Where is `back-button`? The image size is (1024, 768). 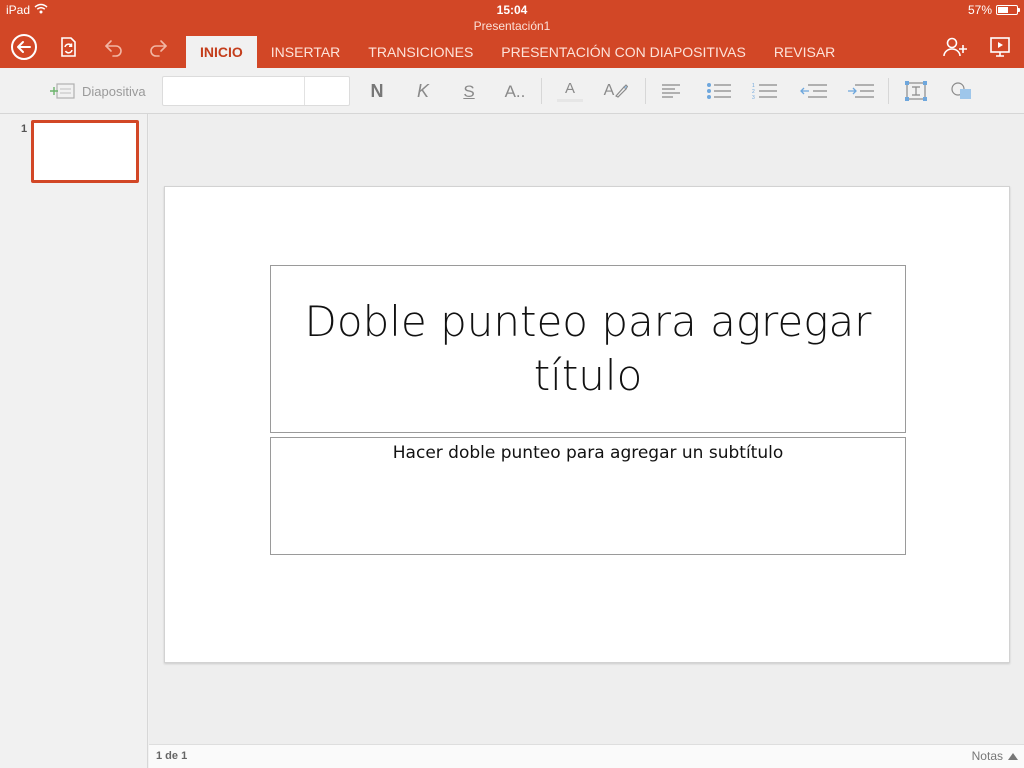 back-button is located at coordinates (24, 47).